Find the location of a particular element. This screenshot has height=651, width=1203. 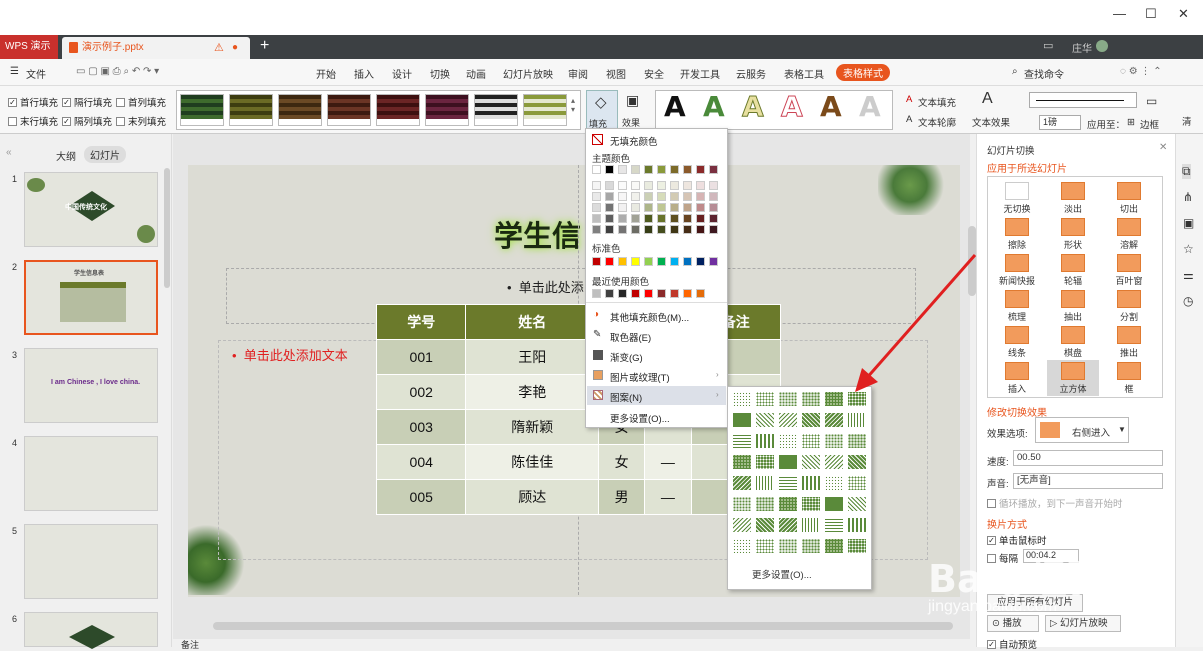

menu-item-design: 设计 is located at coordinates (402, 73).